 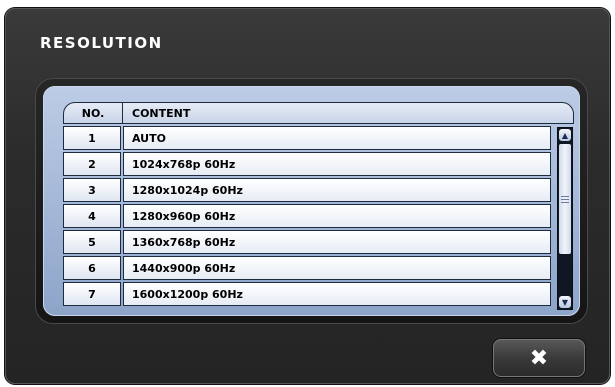 I want to click on table-row: 6 1440x900p 60Hz, so click(x=308, y=268).